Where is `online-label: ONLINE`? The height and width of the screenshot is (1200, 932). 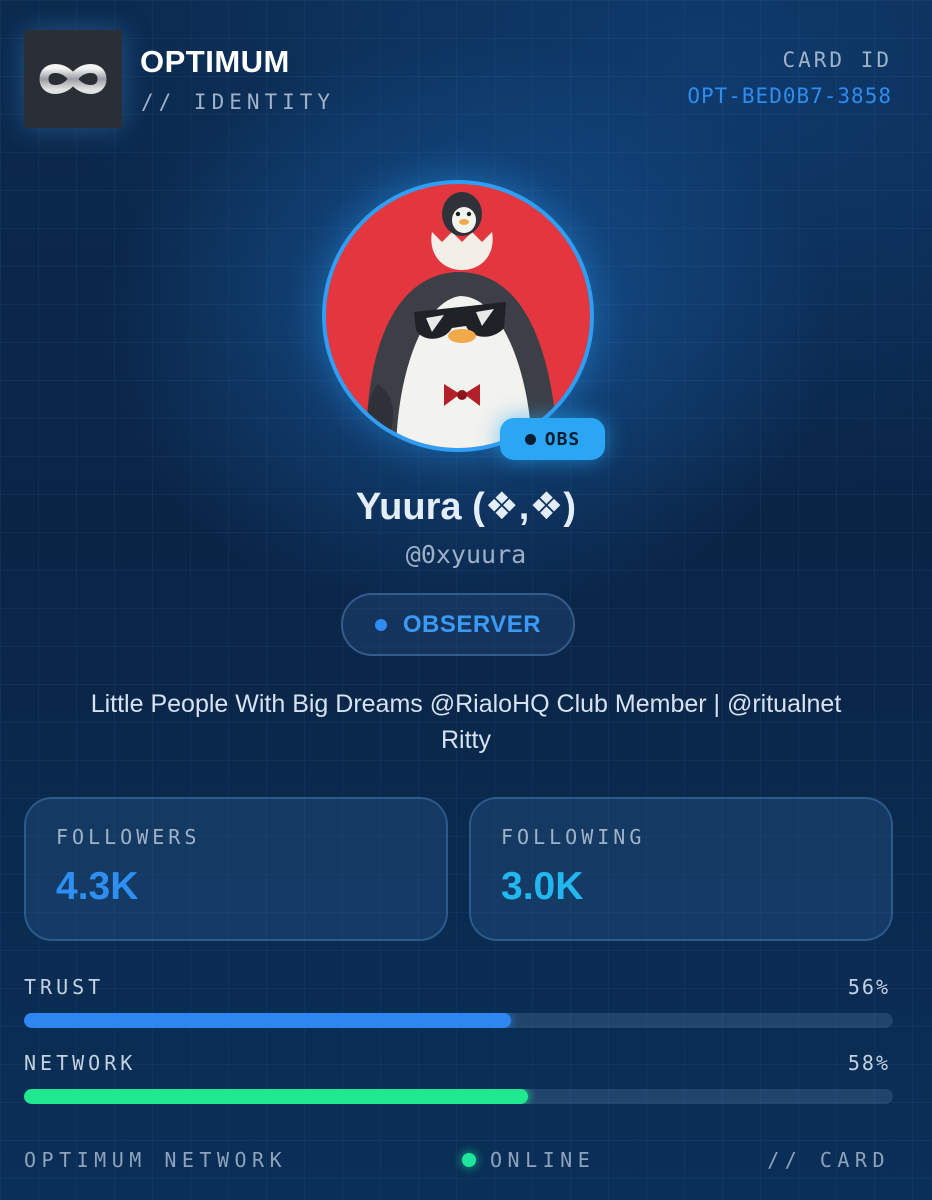
online-label: ONLINE is located at coordinates (543, 1160).